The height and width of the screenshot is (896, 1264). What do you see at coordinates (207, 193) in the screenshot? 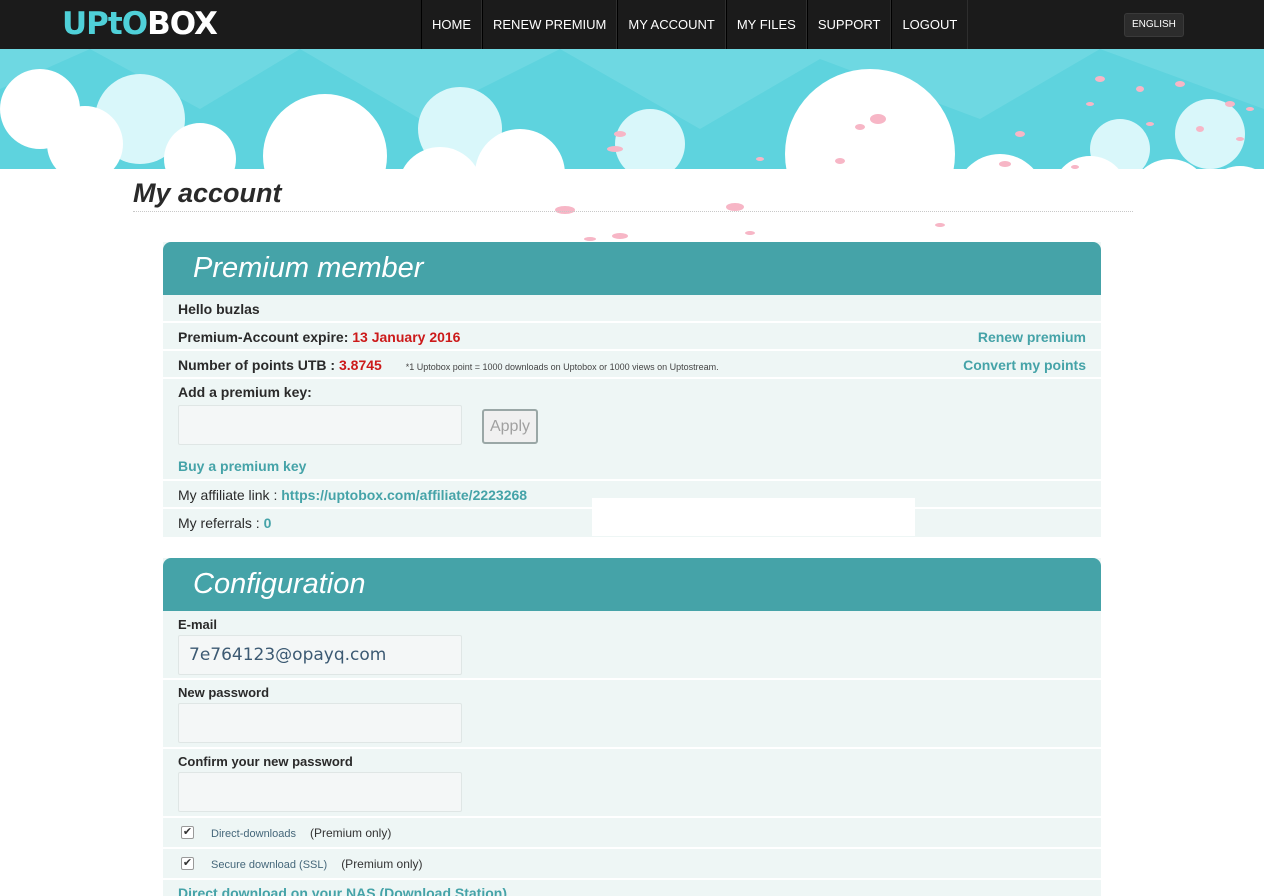
I see `page-title: My account` at bounding box center [207, 193].